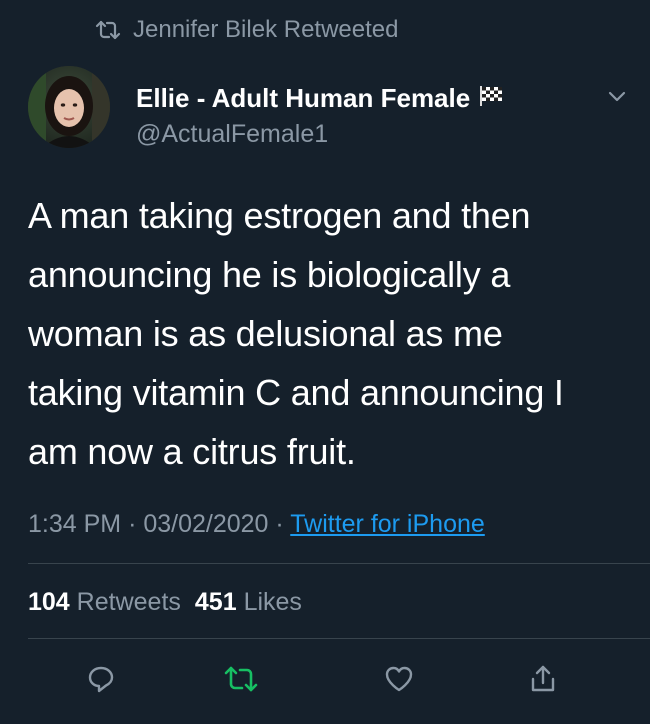 This screenshot has height=724, width=650. Describe the element at coordinates (320, 134) in the screenshot. I see `handle: @ActualFemale1` at that location.